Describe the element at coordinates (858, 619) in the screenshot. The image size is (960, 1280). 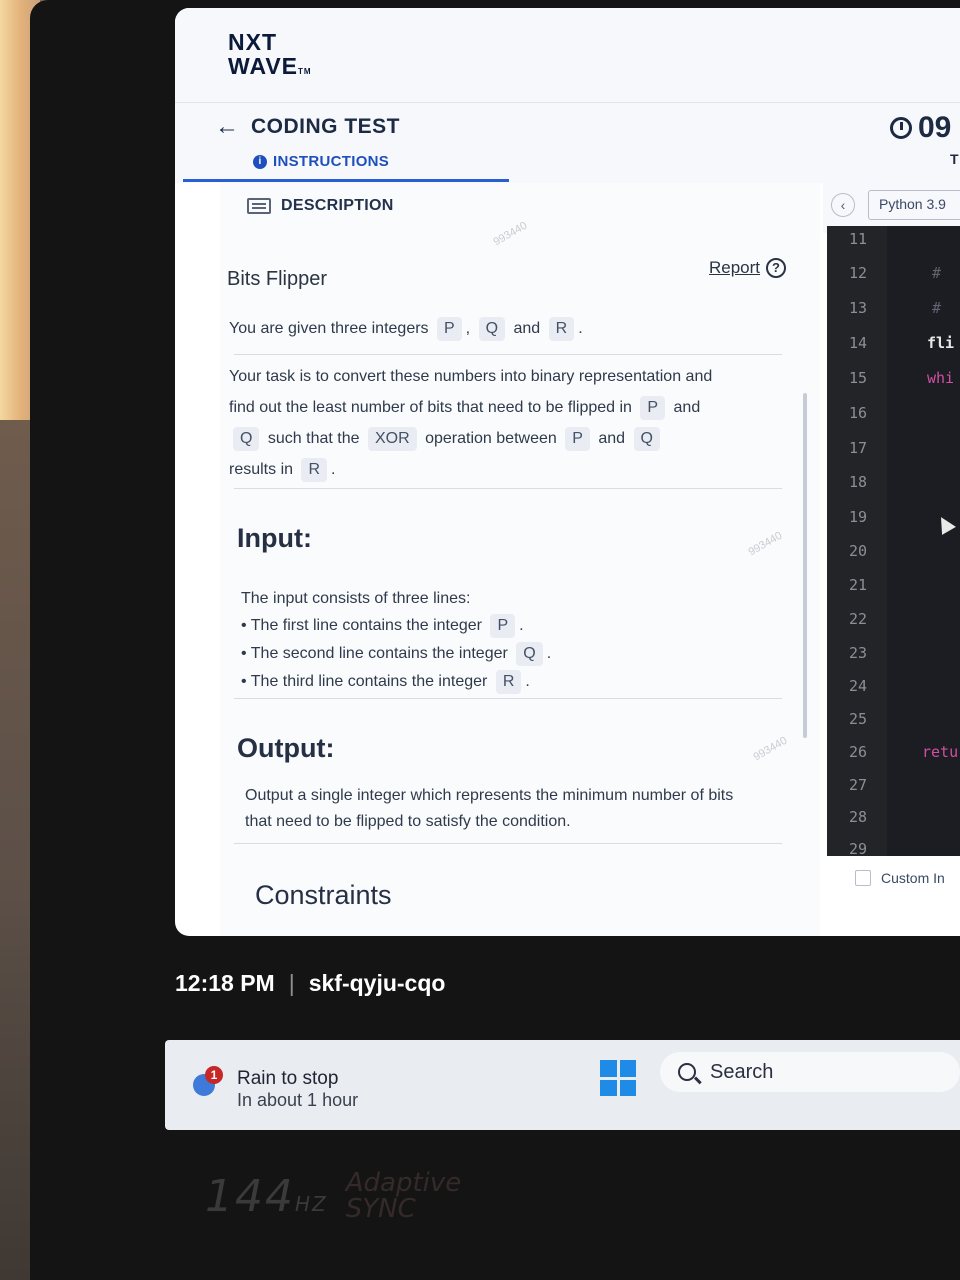
I see `line-number: 22` at that location.